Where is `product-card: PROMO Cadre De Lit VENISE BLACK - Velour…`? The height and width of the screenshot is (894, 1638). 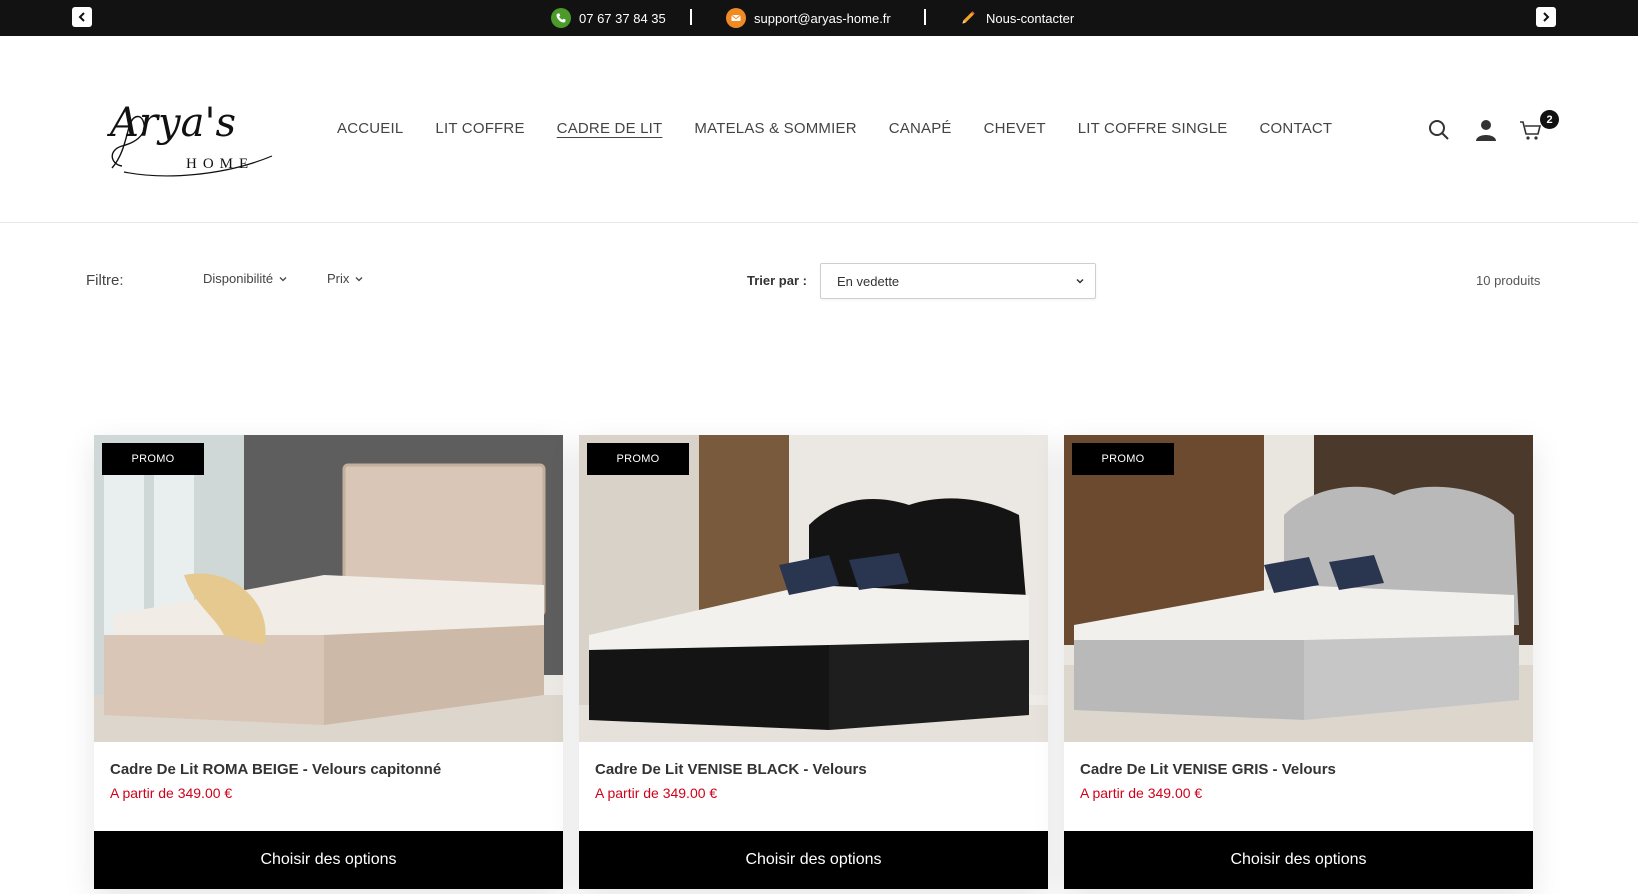
product-card: PROMO Cadre De Lit VENISE BLACK - Velour… is located at coordinates (813, 662).